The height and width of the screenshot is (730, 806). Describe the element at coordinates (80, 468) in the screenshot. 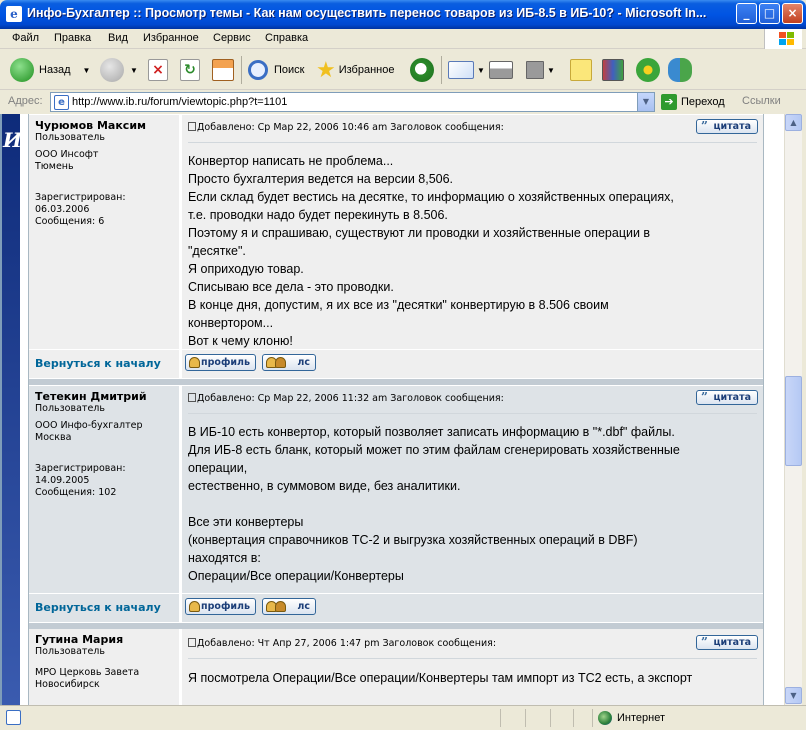

I see `author-registered-label: Зарегистрирован:` at that location.